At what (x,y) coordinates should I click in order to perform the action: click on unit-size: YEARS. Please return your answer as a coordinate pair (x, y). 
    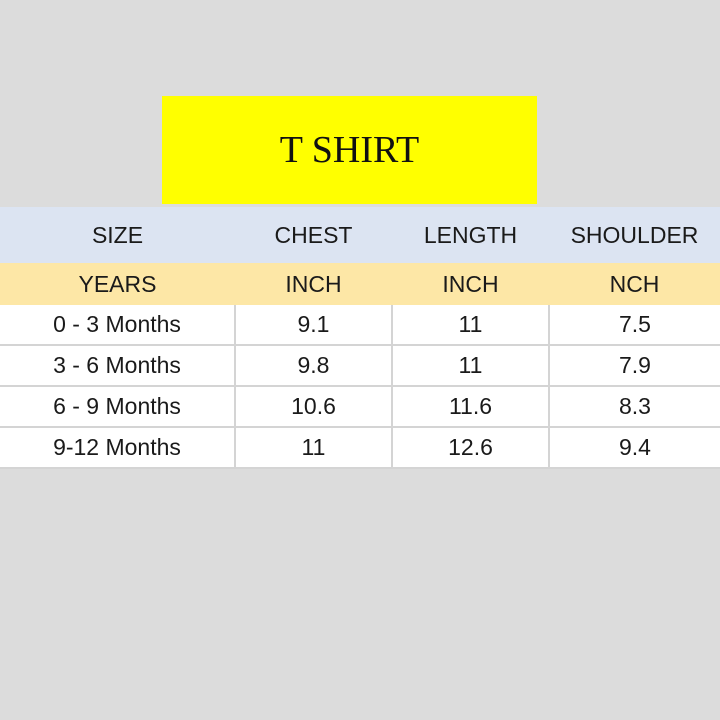
    Looking at the image, I should click on (117, 284).